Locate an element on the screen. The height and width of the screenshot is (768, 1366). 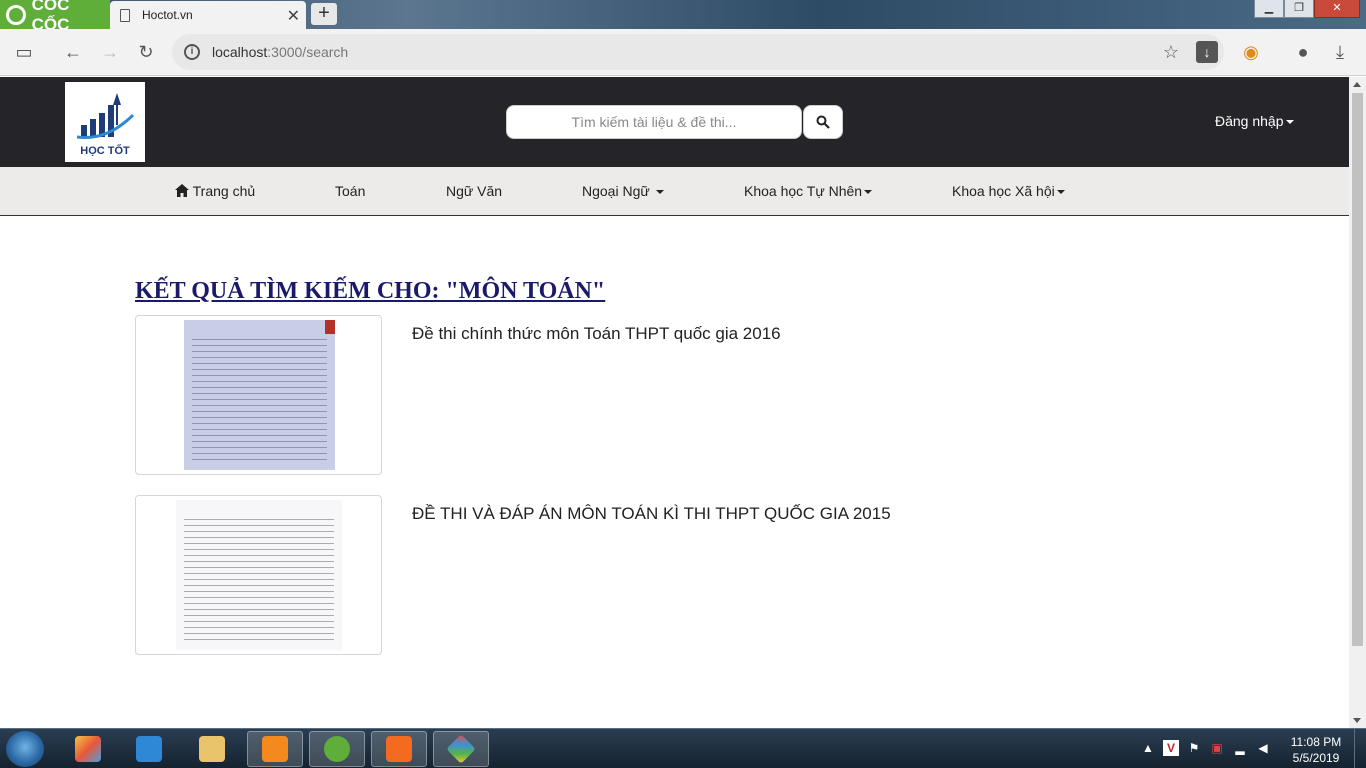
media-player-icon is located at coordinates (149, 749).